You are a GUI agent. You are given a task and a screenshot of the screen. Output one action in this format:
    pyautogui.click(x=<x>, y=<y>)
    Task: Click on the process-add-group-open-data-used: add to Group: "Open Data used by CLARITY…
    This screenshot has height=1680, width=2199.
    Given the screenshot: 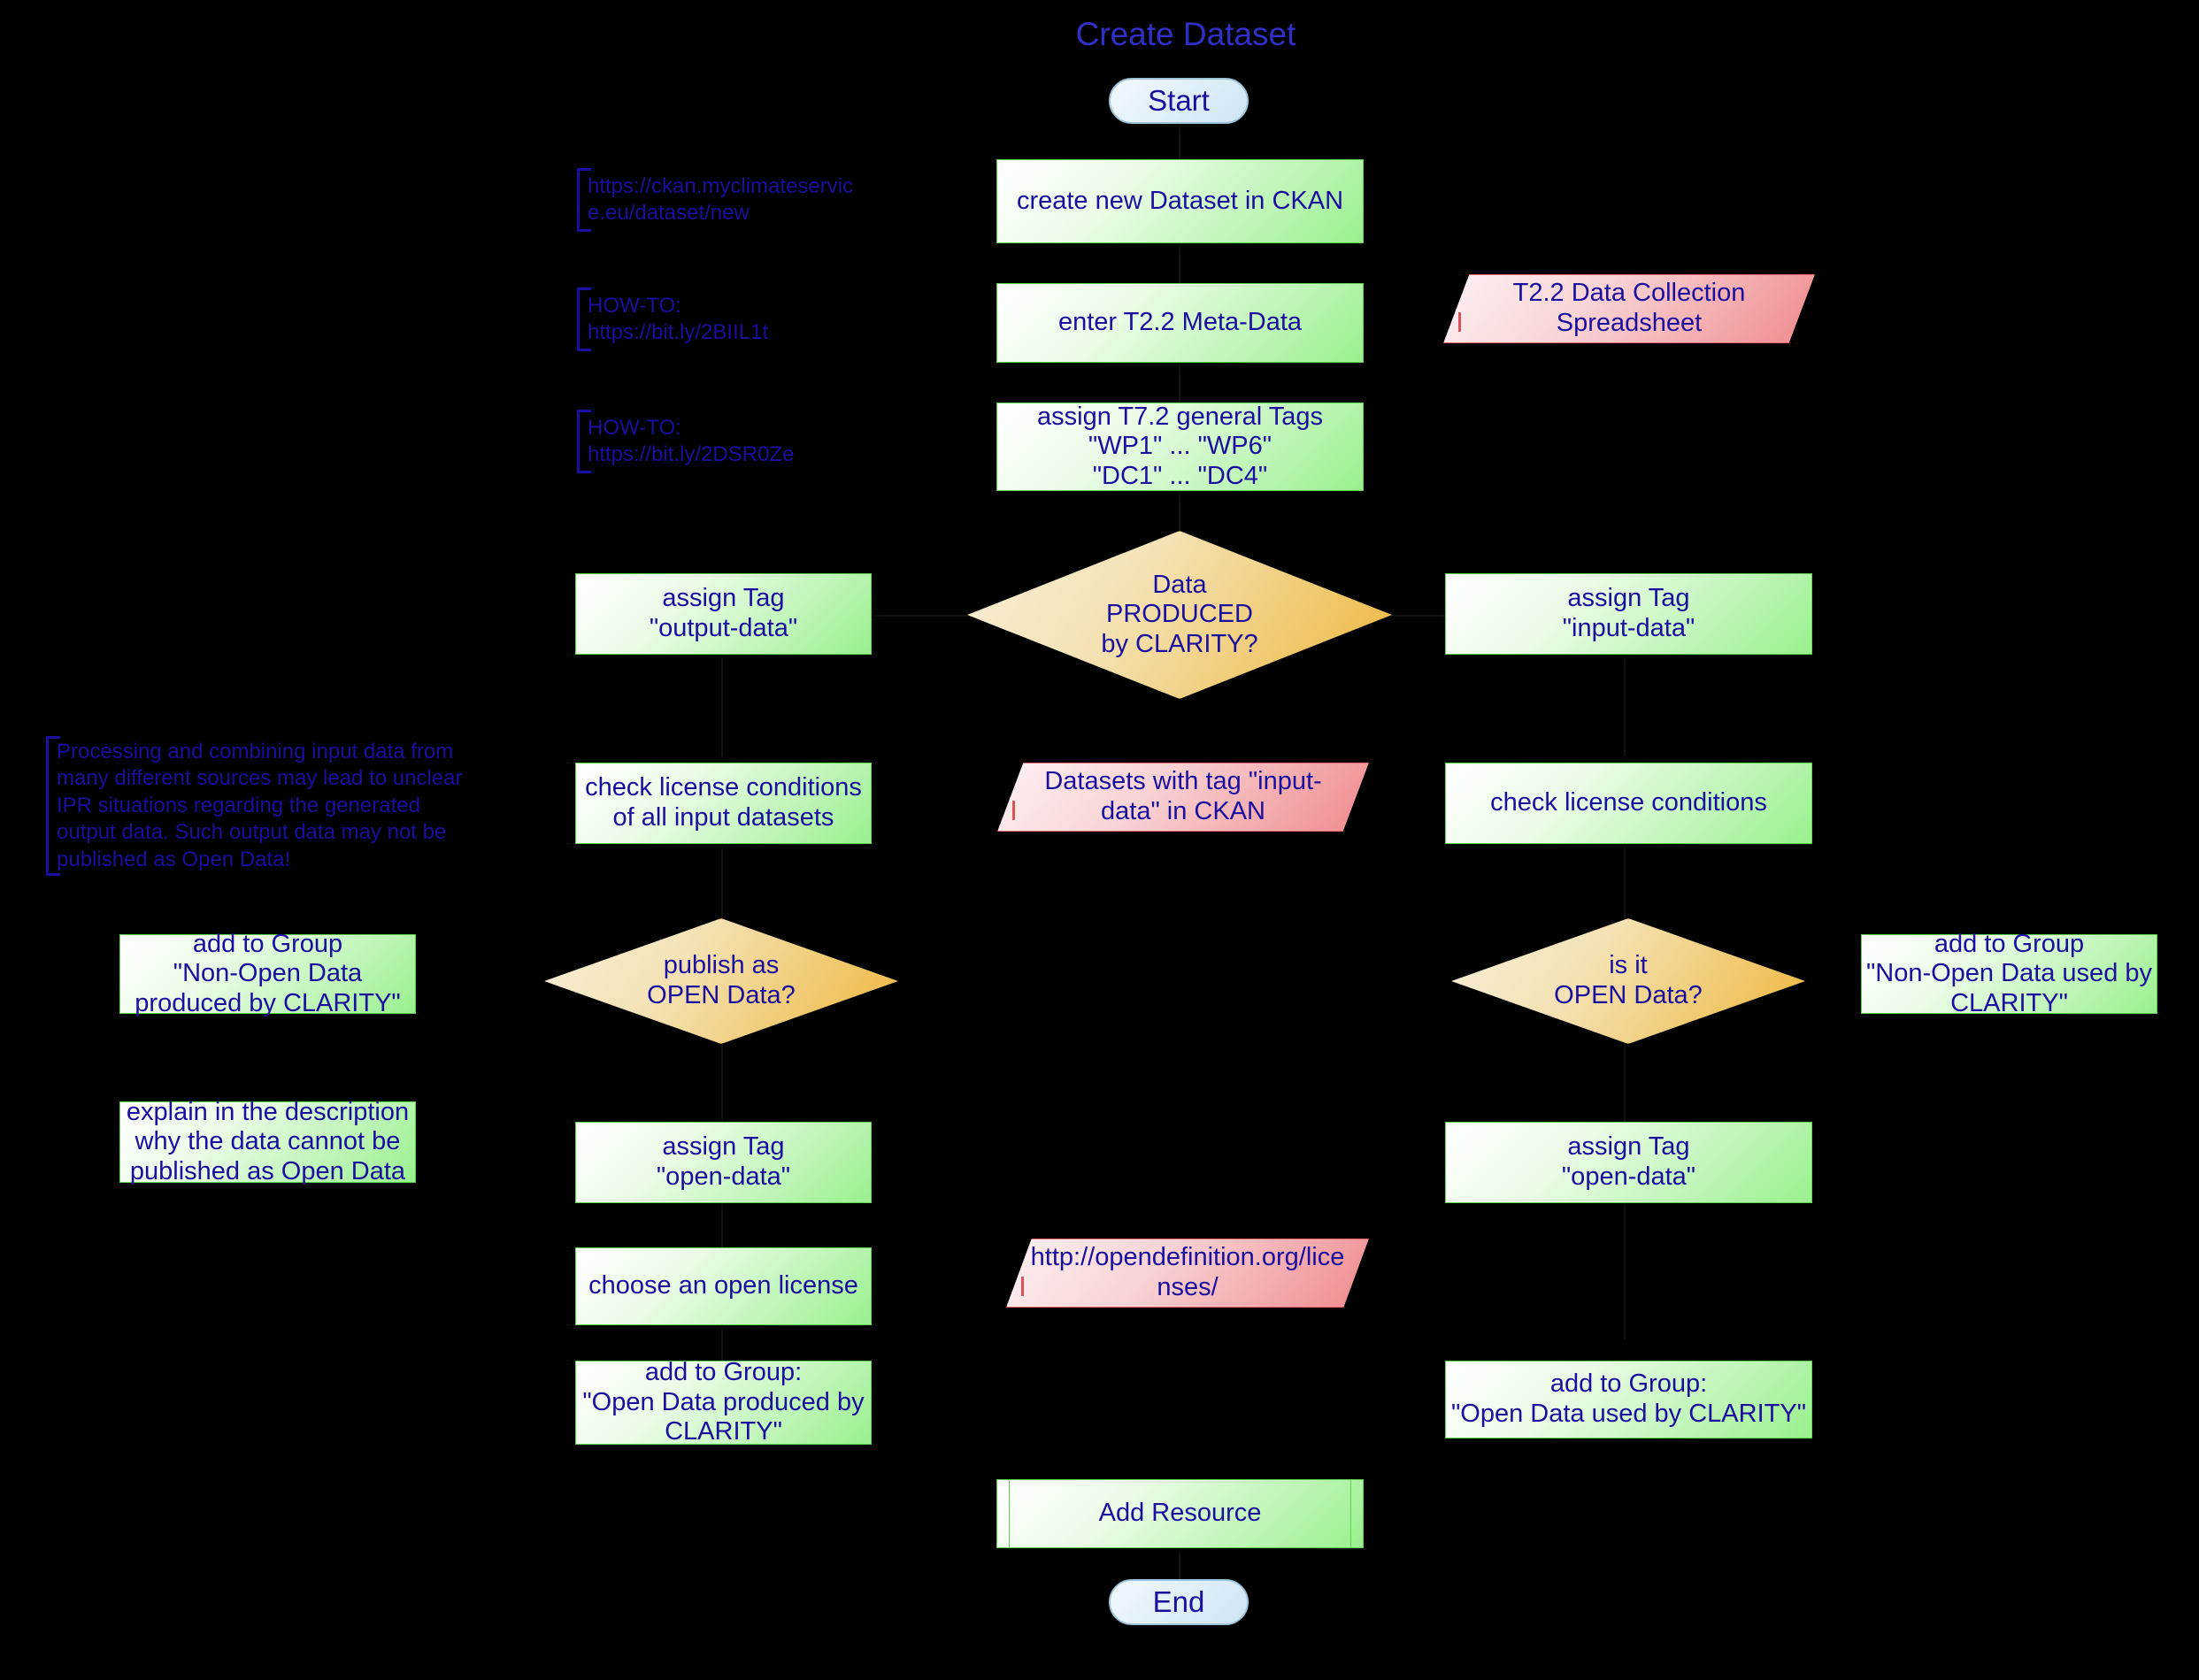 What is the action you would take?
    pyautogui.click(x=1628, y=1399)
    